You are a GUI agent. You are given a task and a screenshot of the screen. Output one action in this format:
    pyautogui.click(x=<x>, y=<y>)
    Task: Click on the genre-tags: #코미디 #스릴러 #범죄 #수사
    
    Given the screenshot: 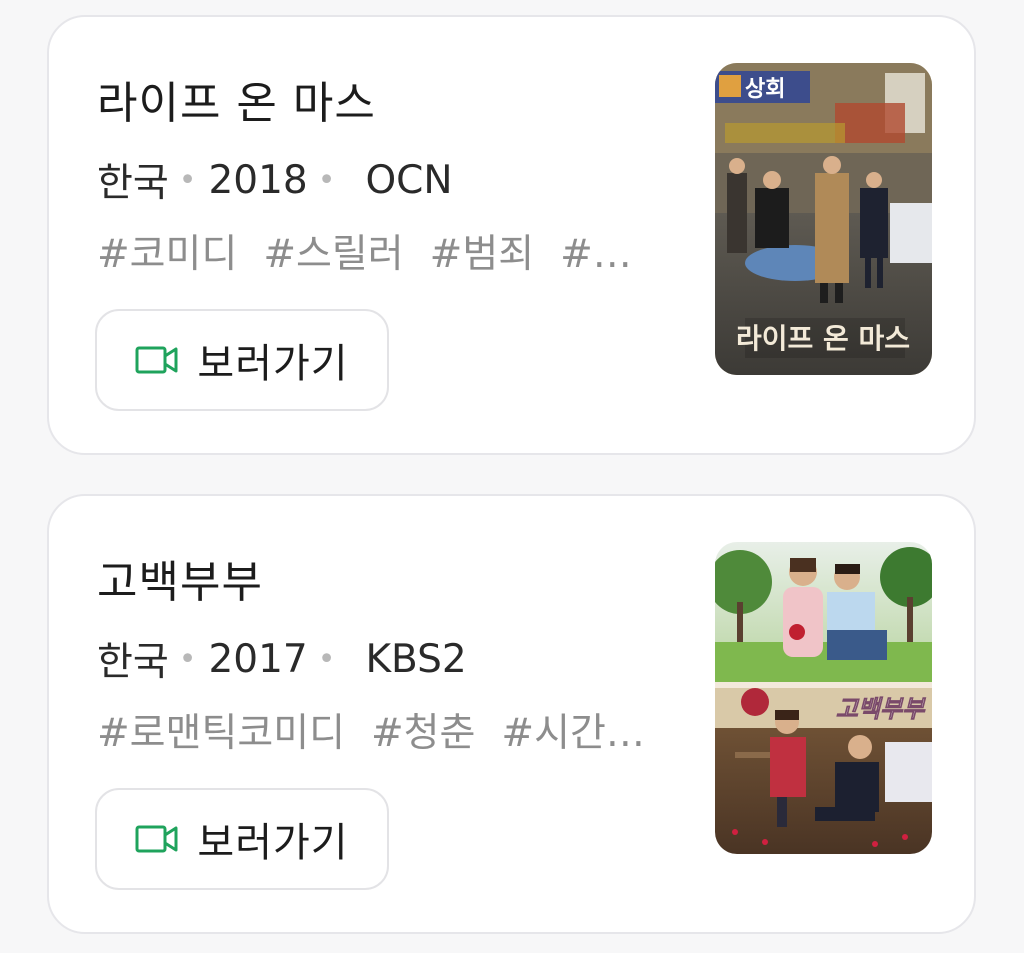 What is the action you would take?
    pyautogui.click(x=377, y=251)
    